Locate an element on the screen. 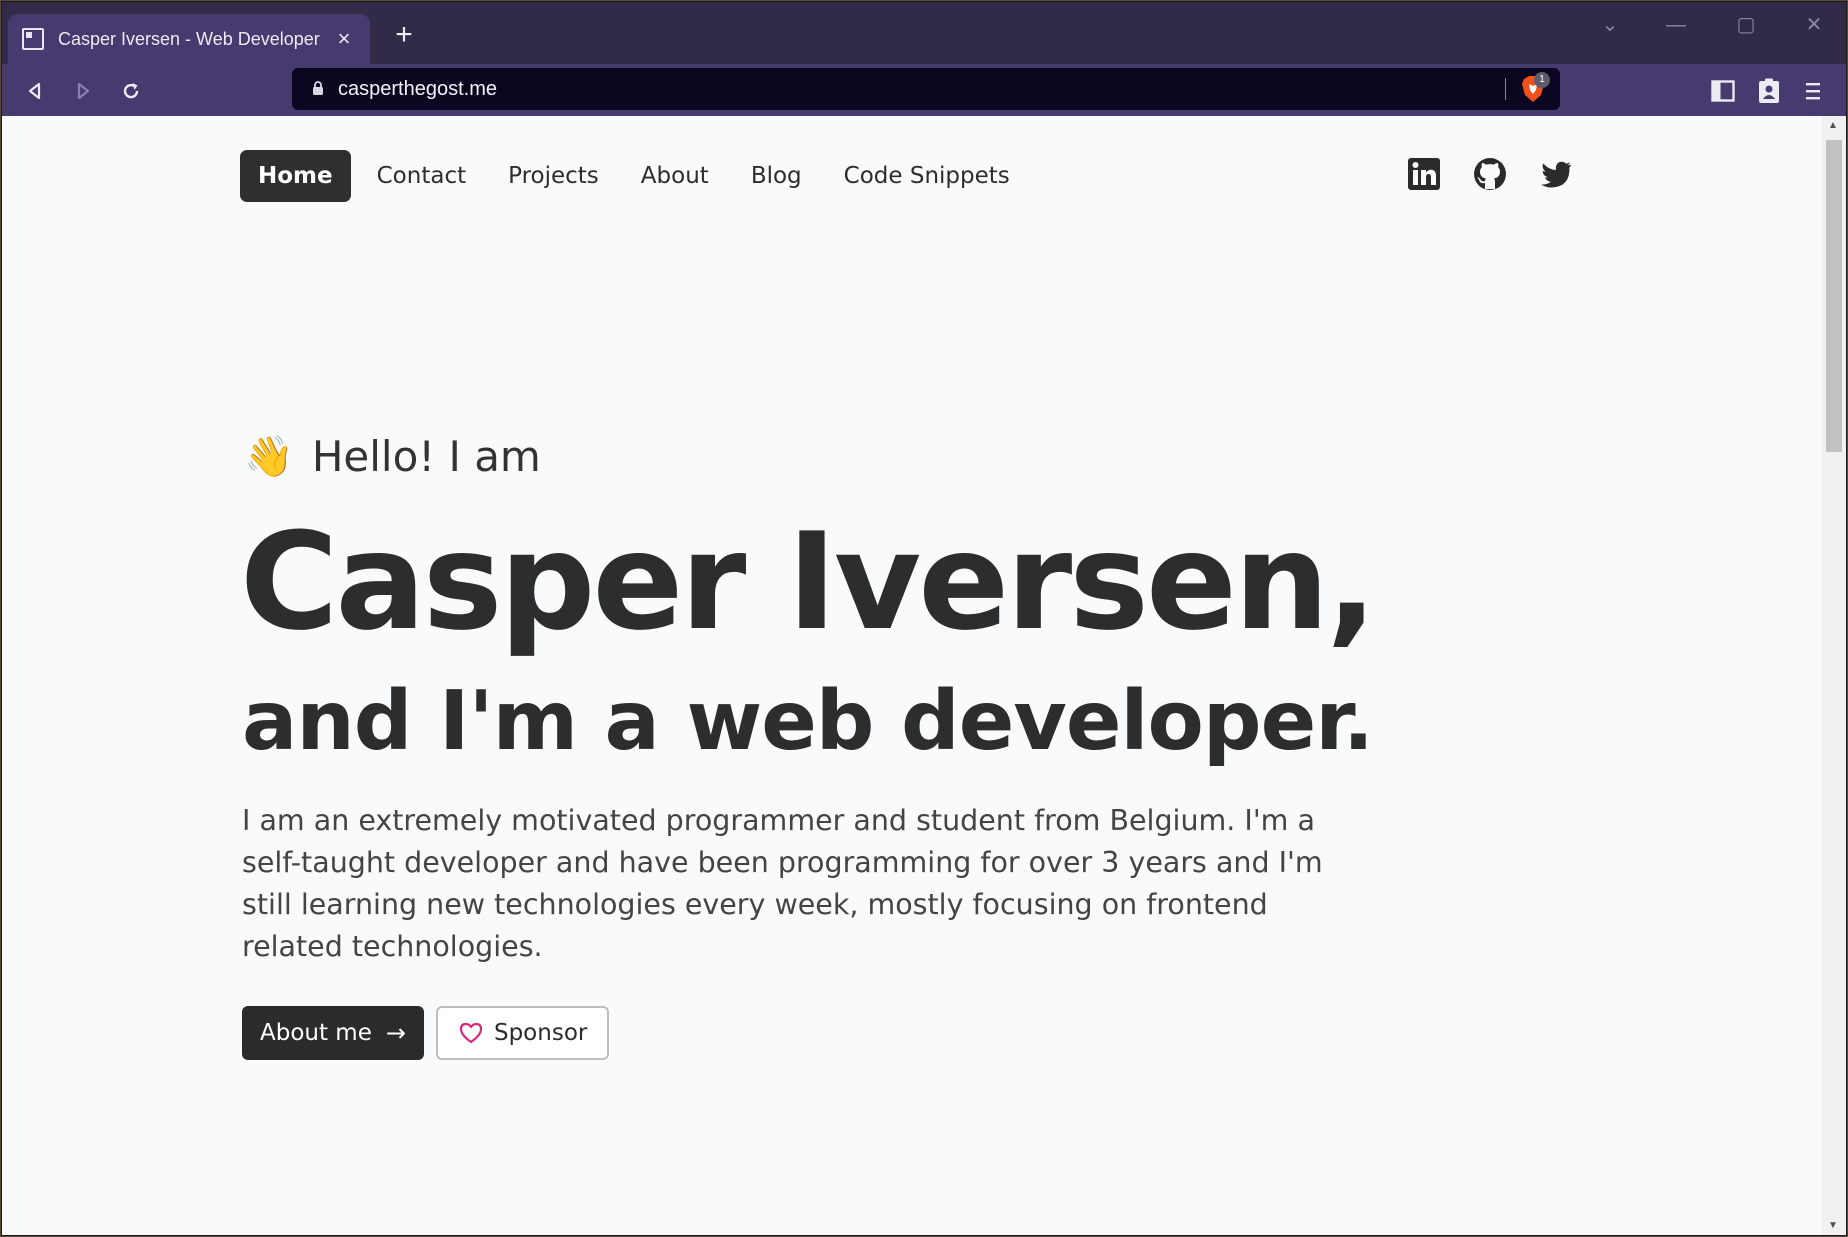 The height and width of the screenshot is (1237, 1848). waving-hand-icon: 👋 is located at coordinates (269, 456).